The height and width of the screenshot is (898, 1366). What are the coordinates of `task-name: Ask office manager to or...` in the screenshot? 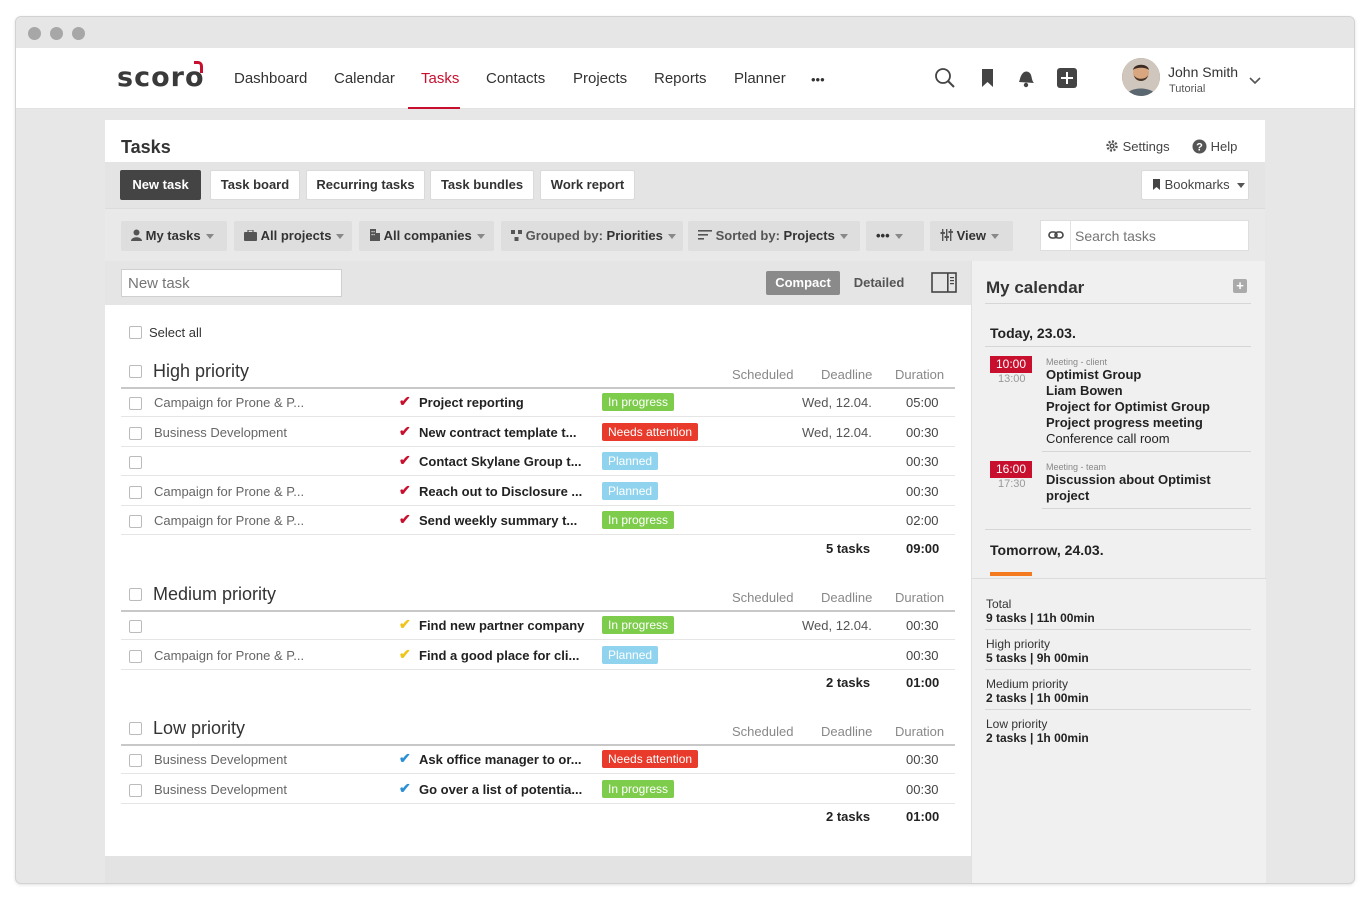 It's located at (500, 759).